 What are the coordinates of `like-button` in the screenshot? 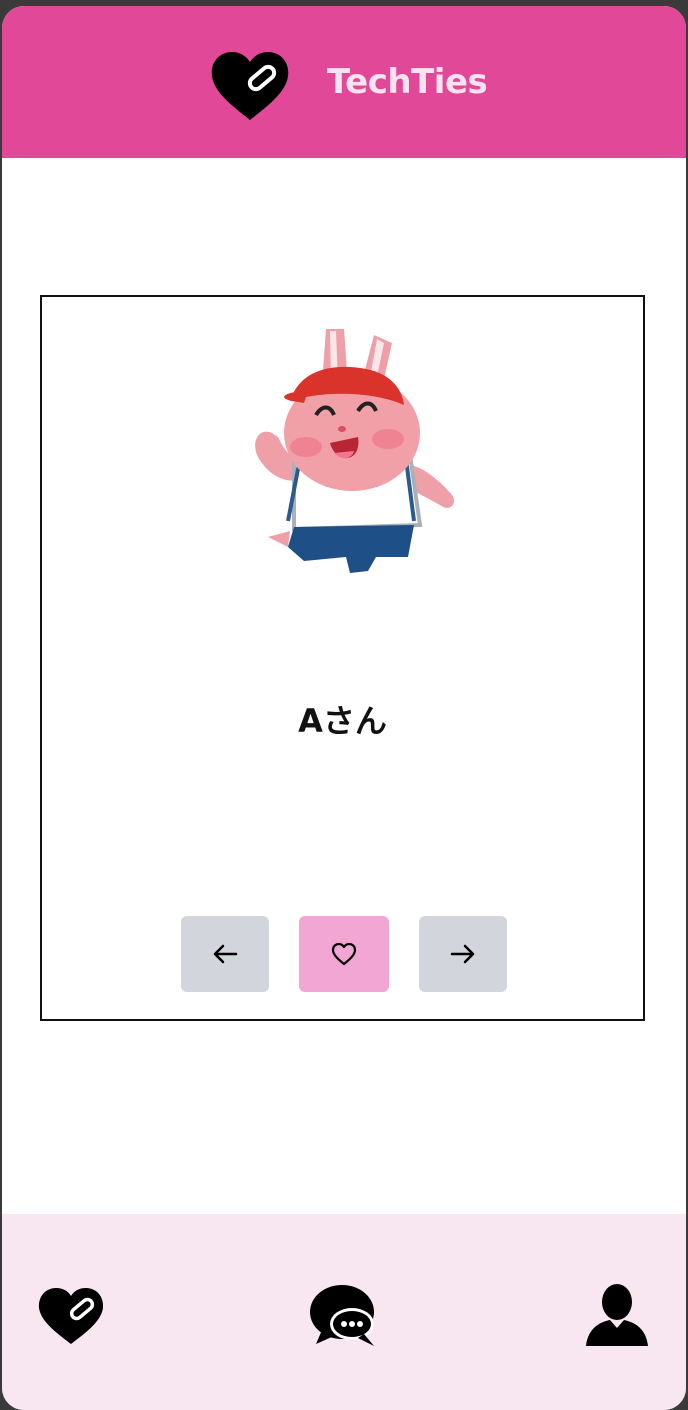 It's located at (344, 954).